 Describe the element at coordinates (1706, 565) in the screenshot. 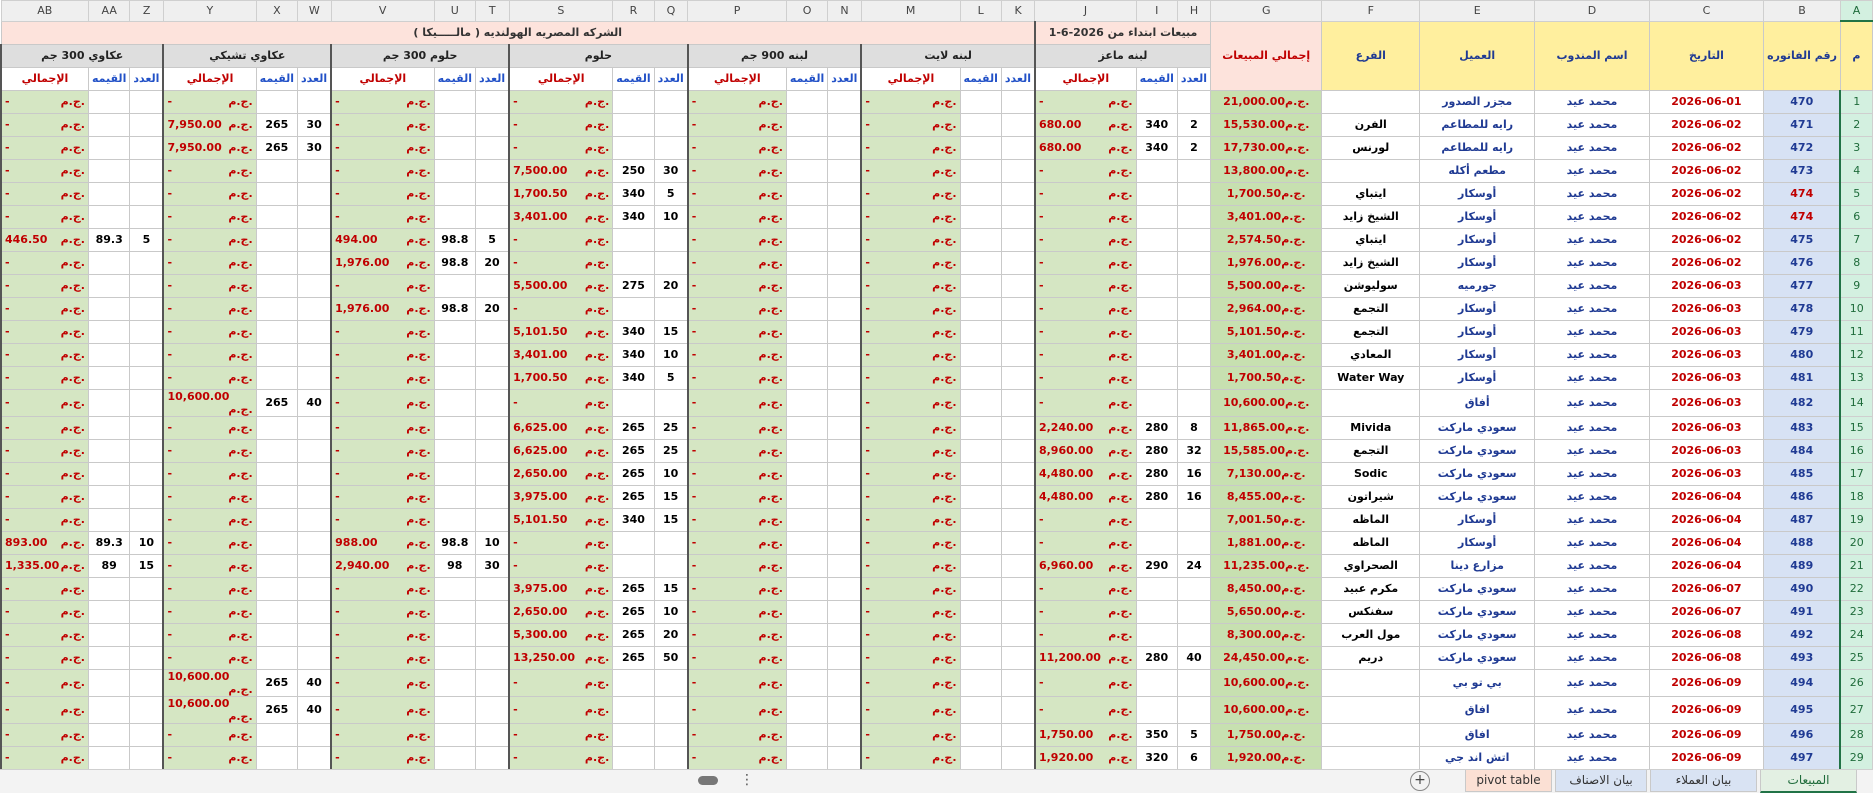

I see `date-cell: 2026-06-04` at that location.